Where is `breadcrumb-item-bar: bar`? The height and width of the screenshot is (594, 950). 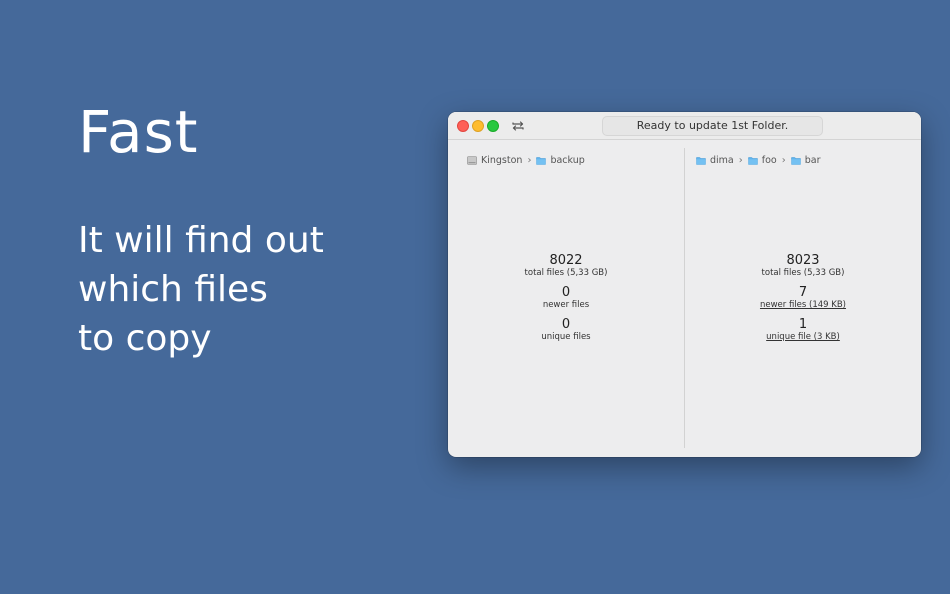 breadcrumb-item-bar: bar is located at coordinates (805, 160).